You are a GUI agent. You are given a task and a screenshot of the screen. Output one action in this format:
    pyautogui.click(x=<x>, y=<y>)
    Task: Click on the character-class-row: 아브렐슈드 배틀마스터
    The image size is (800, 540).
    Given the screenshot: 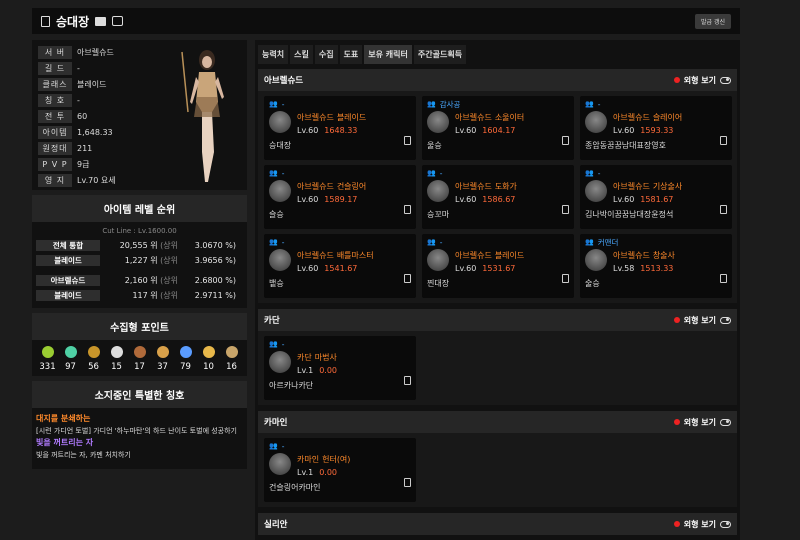 What is the action you would take?
    pyautogui.click(x=335, y=255)
    